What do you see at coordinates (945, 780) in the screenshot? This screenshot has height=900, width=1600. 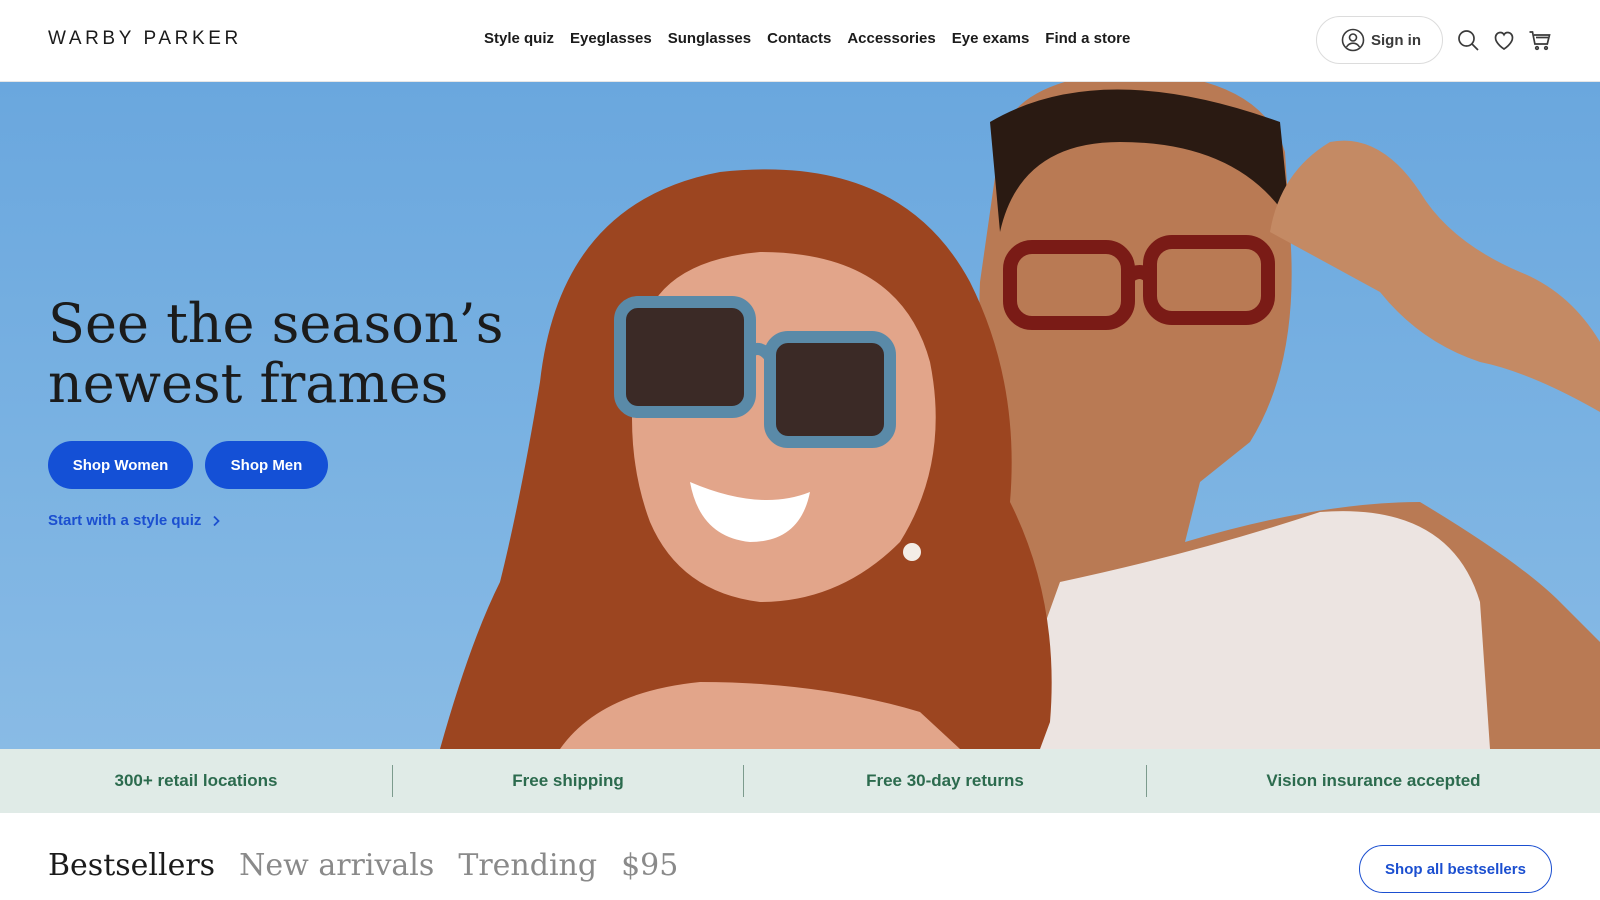 I see `perk-free-returns: Free 30-day returns` at bounding box center [945, 780].